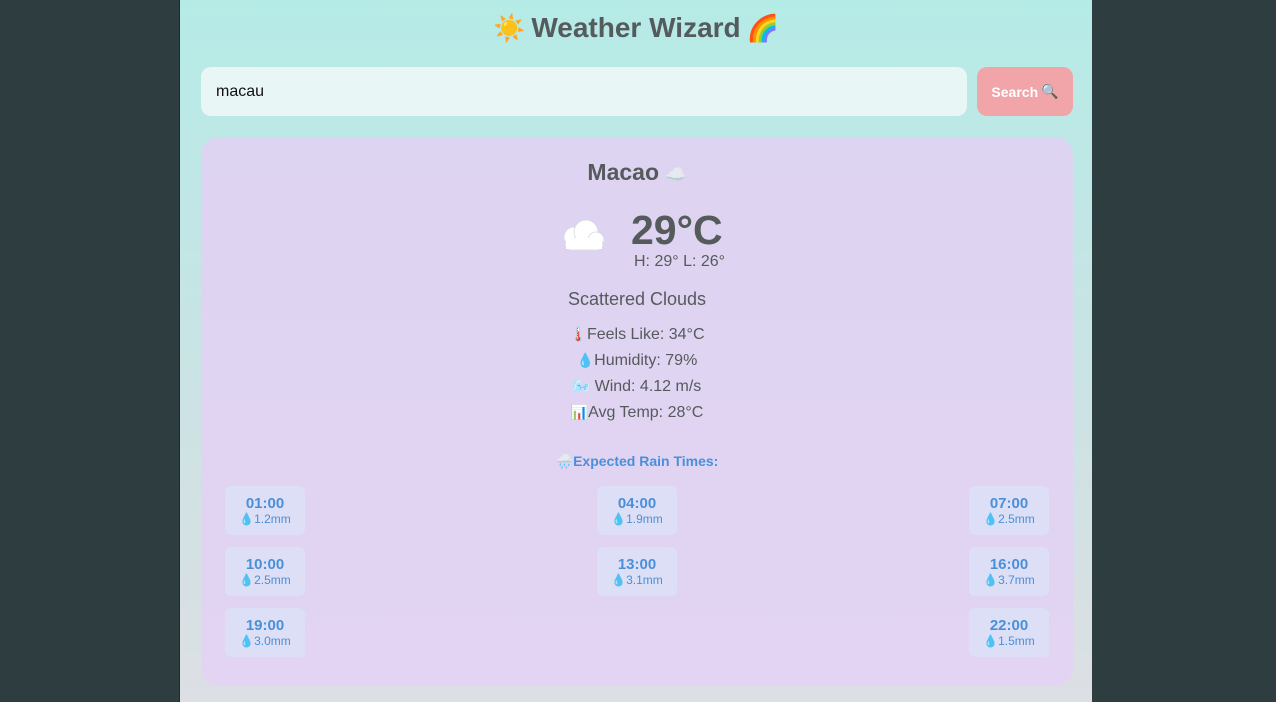 The height and width of the screenshot is (702, 1276). I want to click on city-name: Macao ☁️, so click(637, 172).